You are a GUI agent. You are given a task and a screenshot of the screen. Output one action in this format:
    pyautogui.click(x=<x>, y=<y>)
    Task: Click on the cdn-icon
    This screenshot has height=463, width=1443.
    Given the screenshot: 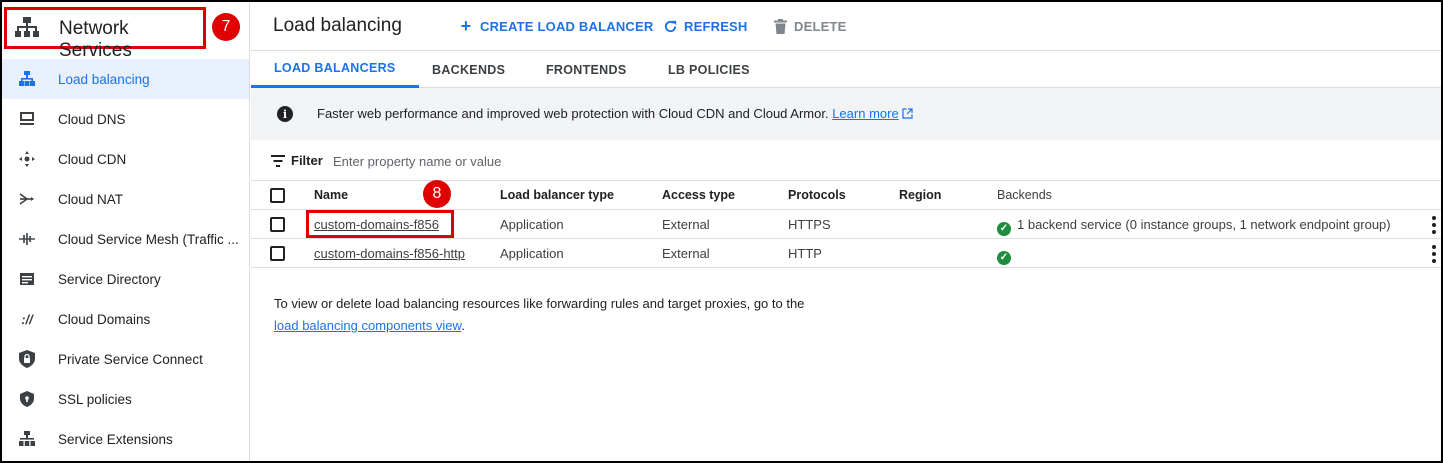 What is the action you would take?
    pyautogui.click(x=27, y=159)
    